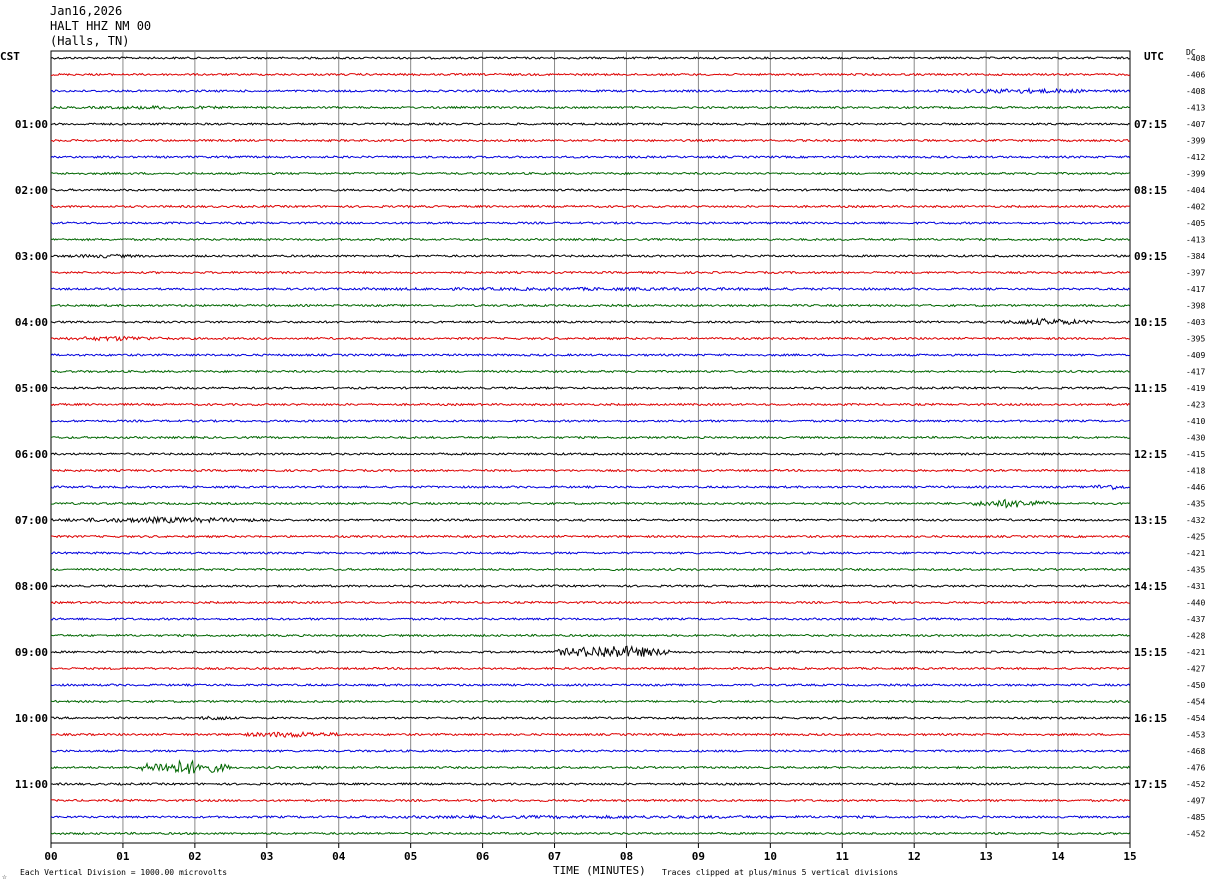  Describe the element at coordinates (1195, 141) in the screenshot. I see `dc-offset-label: -399` at that location.